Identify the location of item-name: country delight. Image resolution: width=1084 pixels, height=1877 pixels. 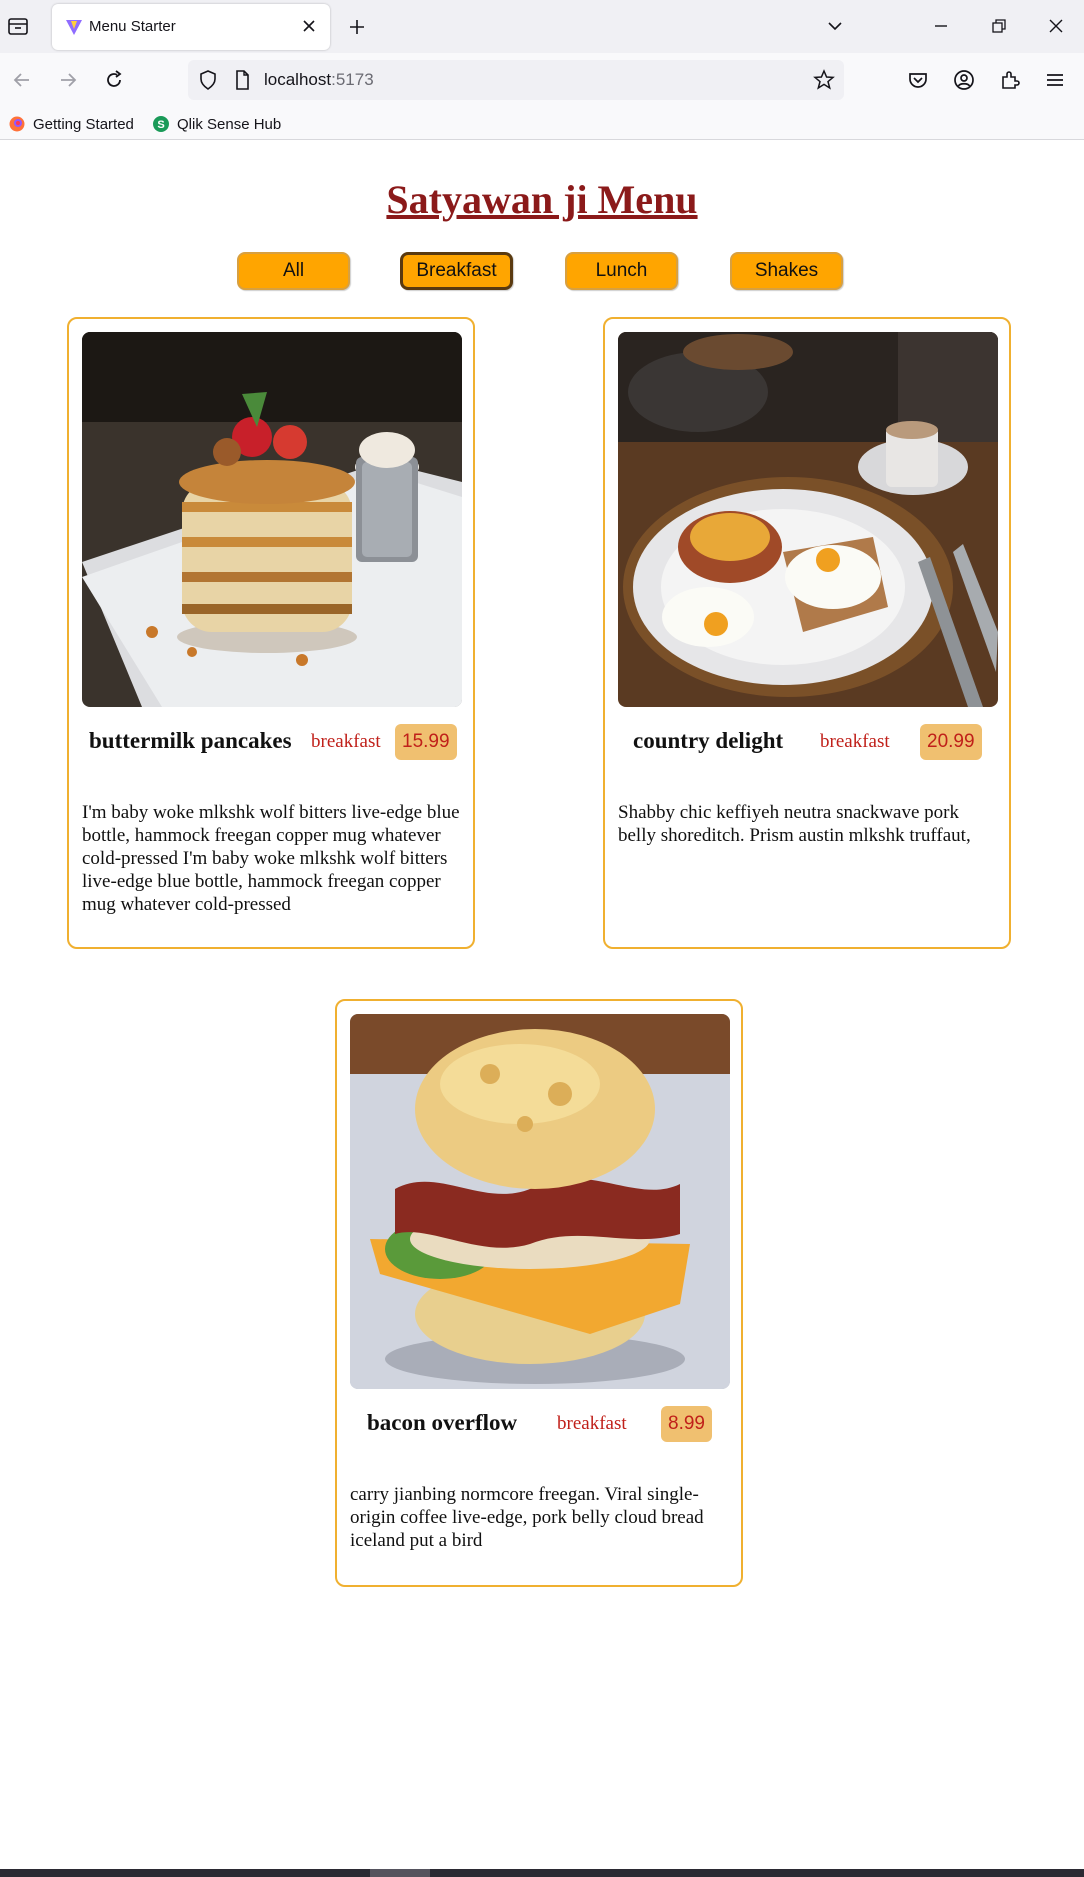
(708, 740).